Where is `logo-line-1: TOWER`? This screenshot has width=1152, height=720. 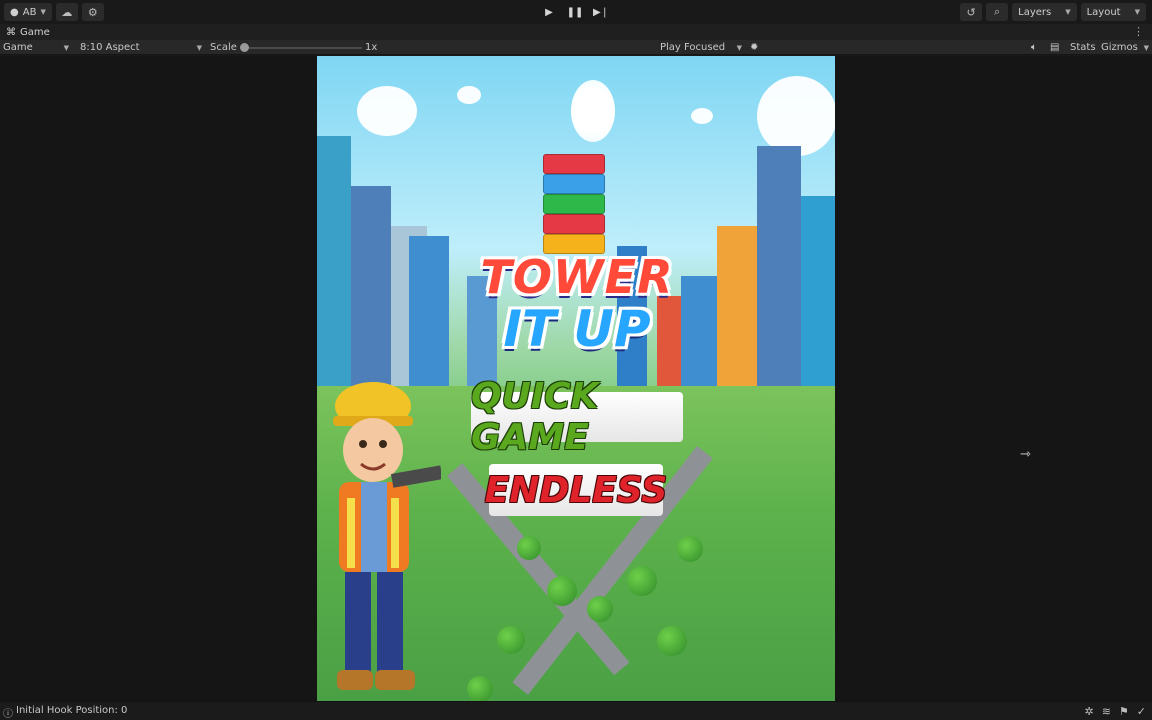
logo-line-1: TOWER is located at coordinates (577, 277).